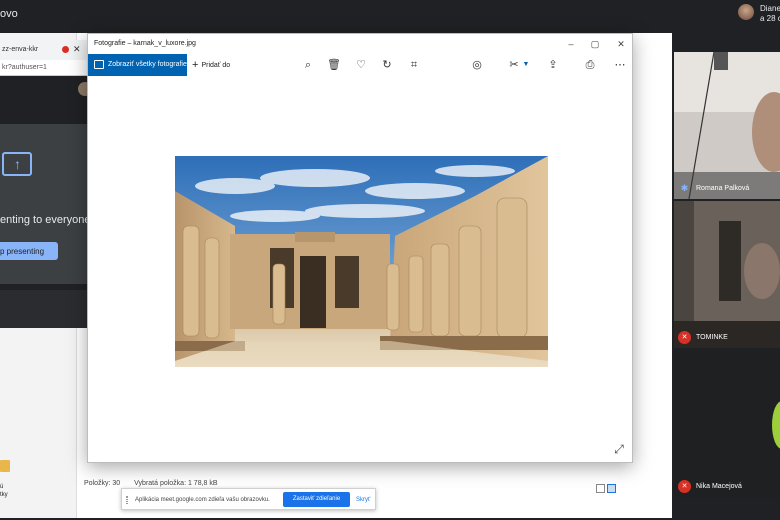 The height and width of the screenshot is (520, 780). I want to click on view-all-photos-label: Zobraziť všetky fotografie, so click(147, 64).